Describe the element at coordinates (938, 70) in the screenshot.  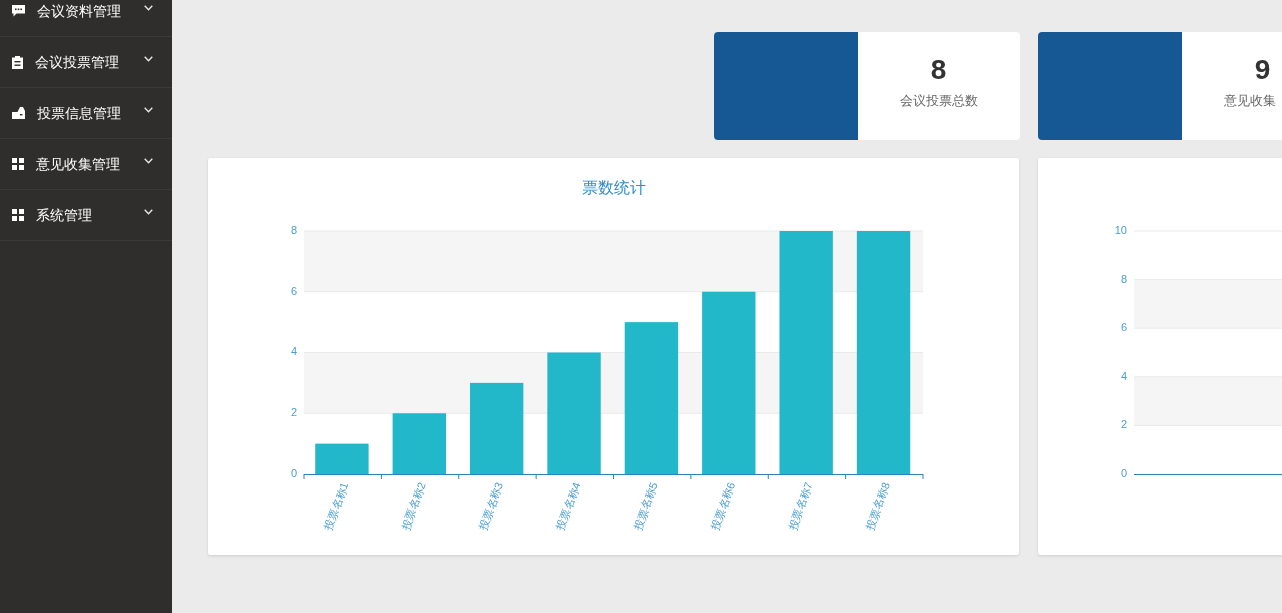
I see `stat-value: 8` at that location.